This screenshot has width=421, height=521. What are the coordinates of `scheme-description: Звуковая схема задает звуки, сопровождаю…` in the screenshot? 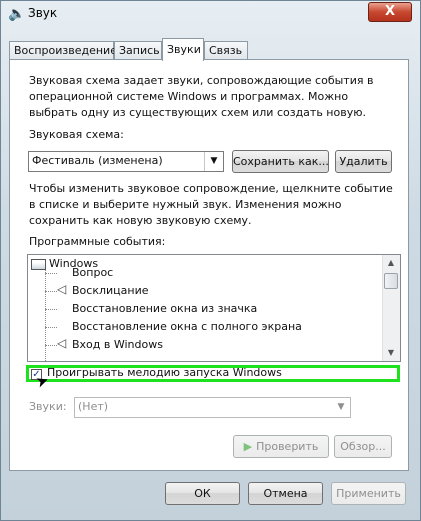 It's located at (201, 96).